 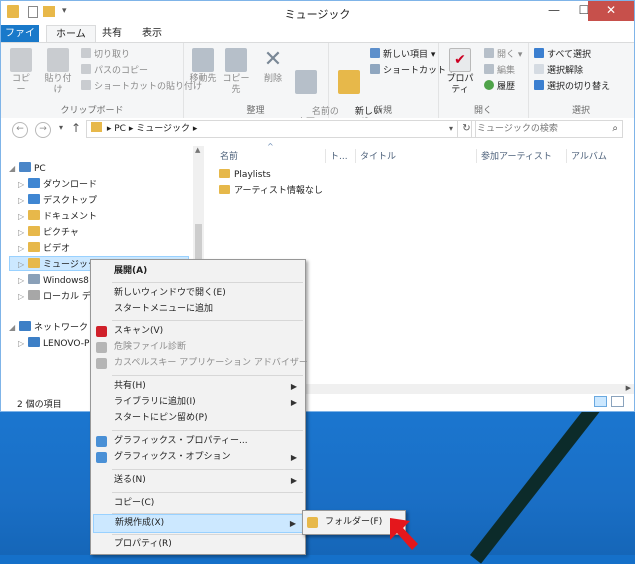 I want to click on tree-item-desktop: ▷ デスクトップ, so click(x=57, y=200).